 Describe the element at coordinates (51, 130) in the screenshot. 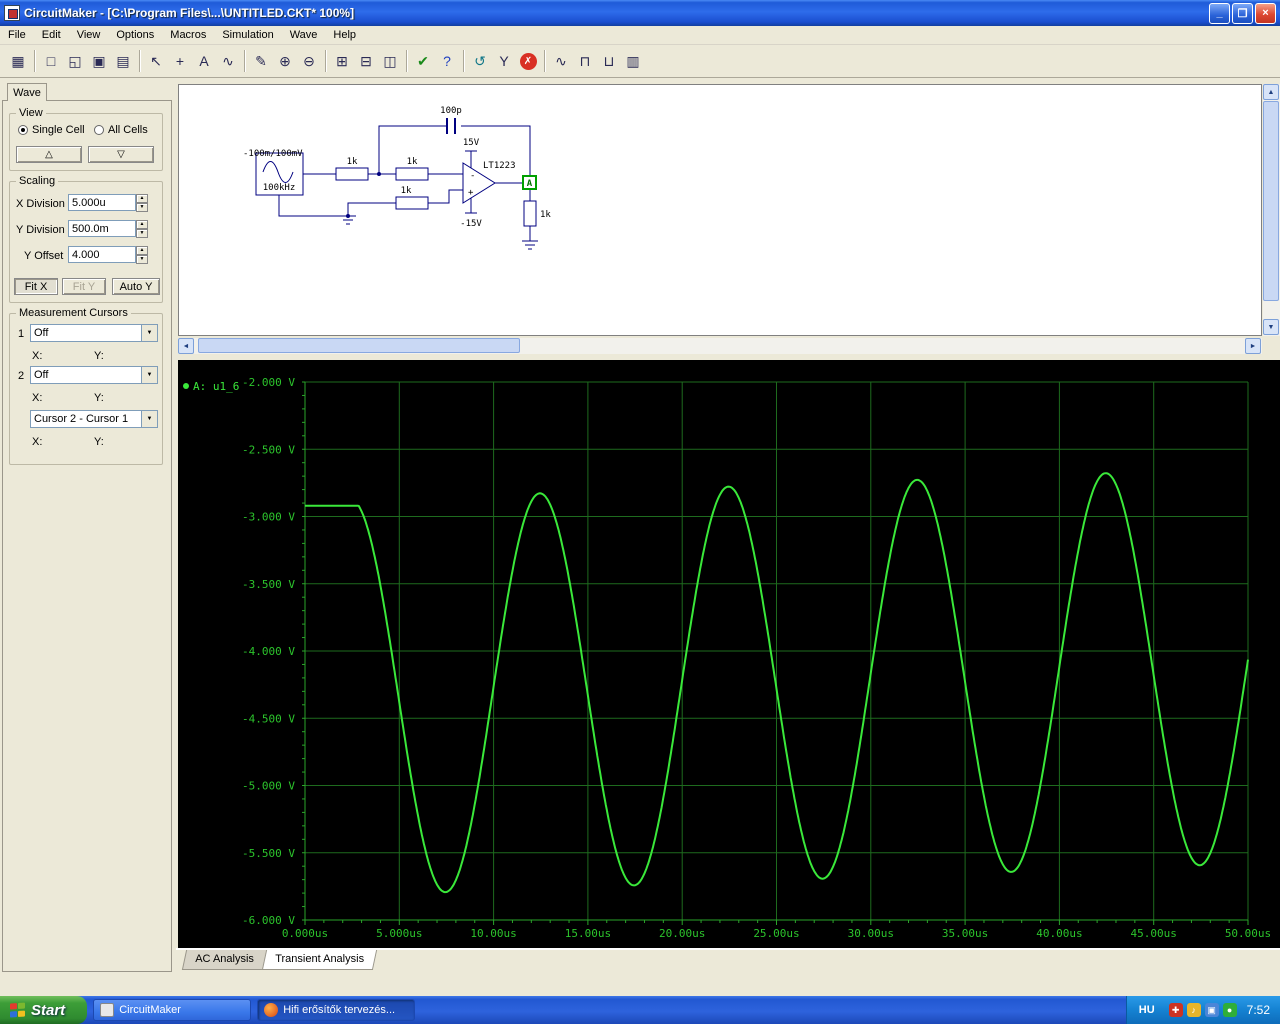

I see `radio-single-cell: Single Cell` at that location.